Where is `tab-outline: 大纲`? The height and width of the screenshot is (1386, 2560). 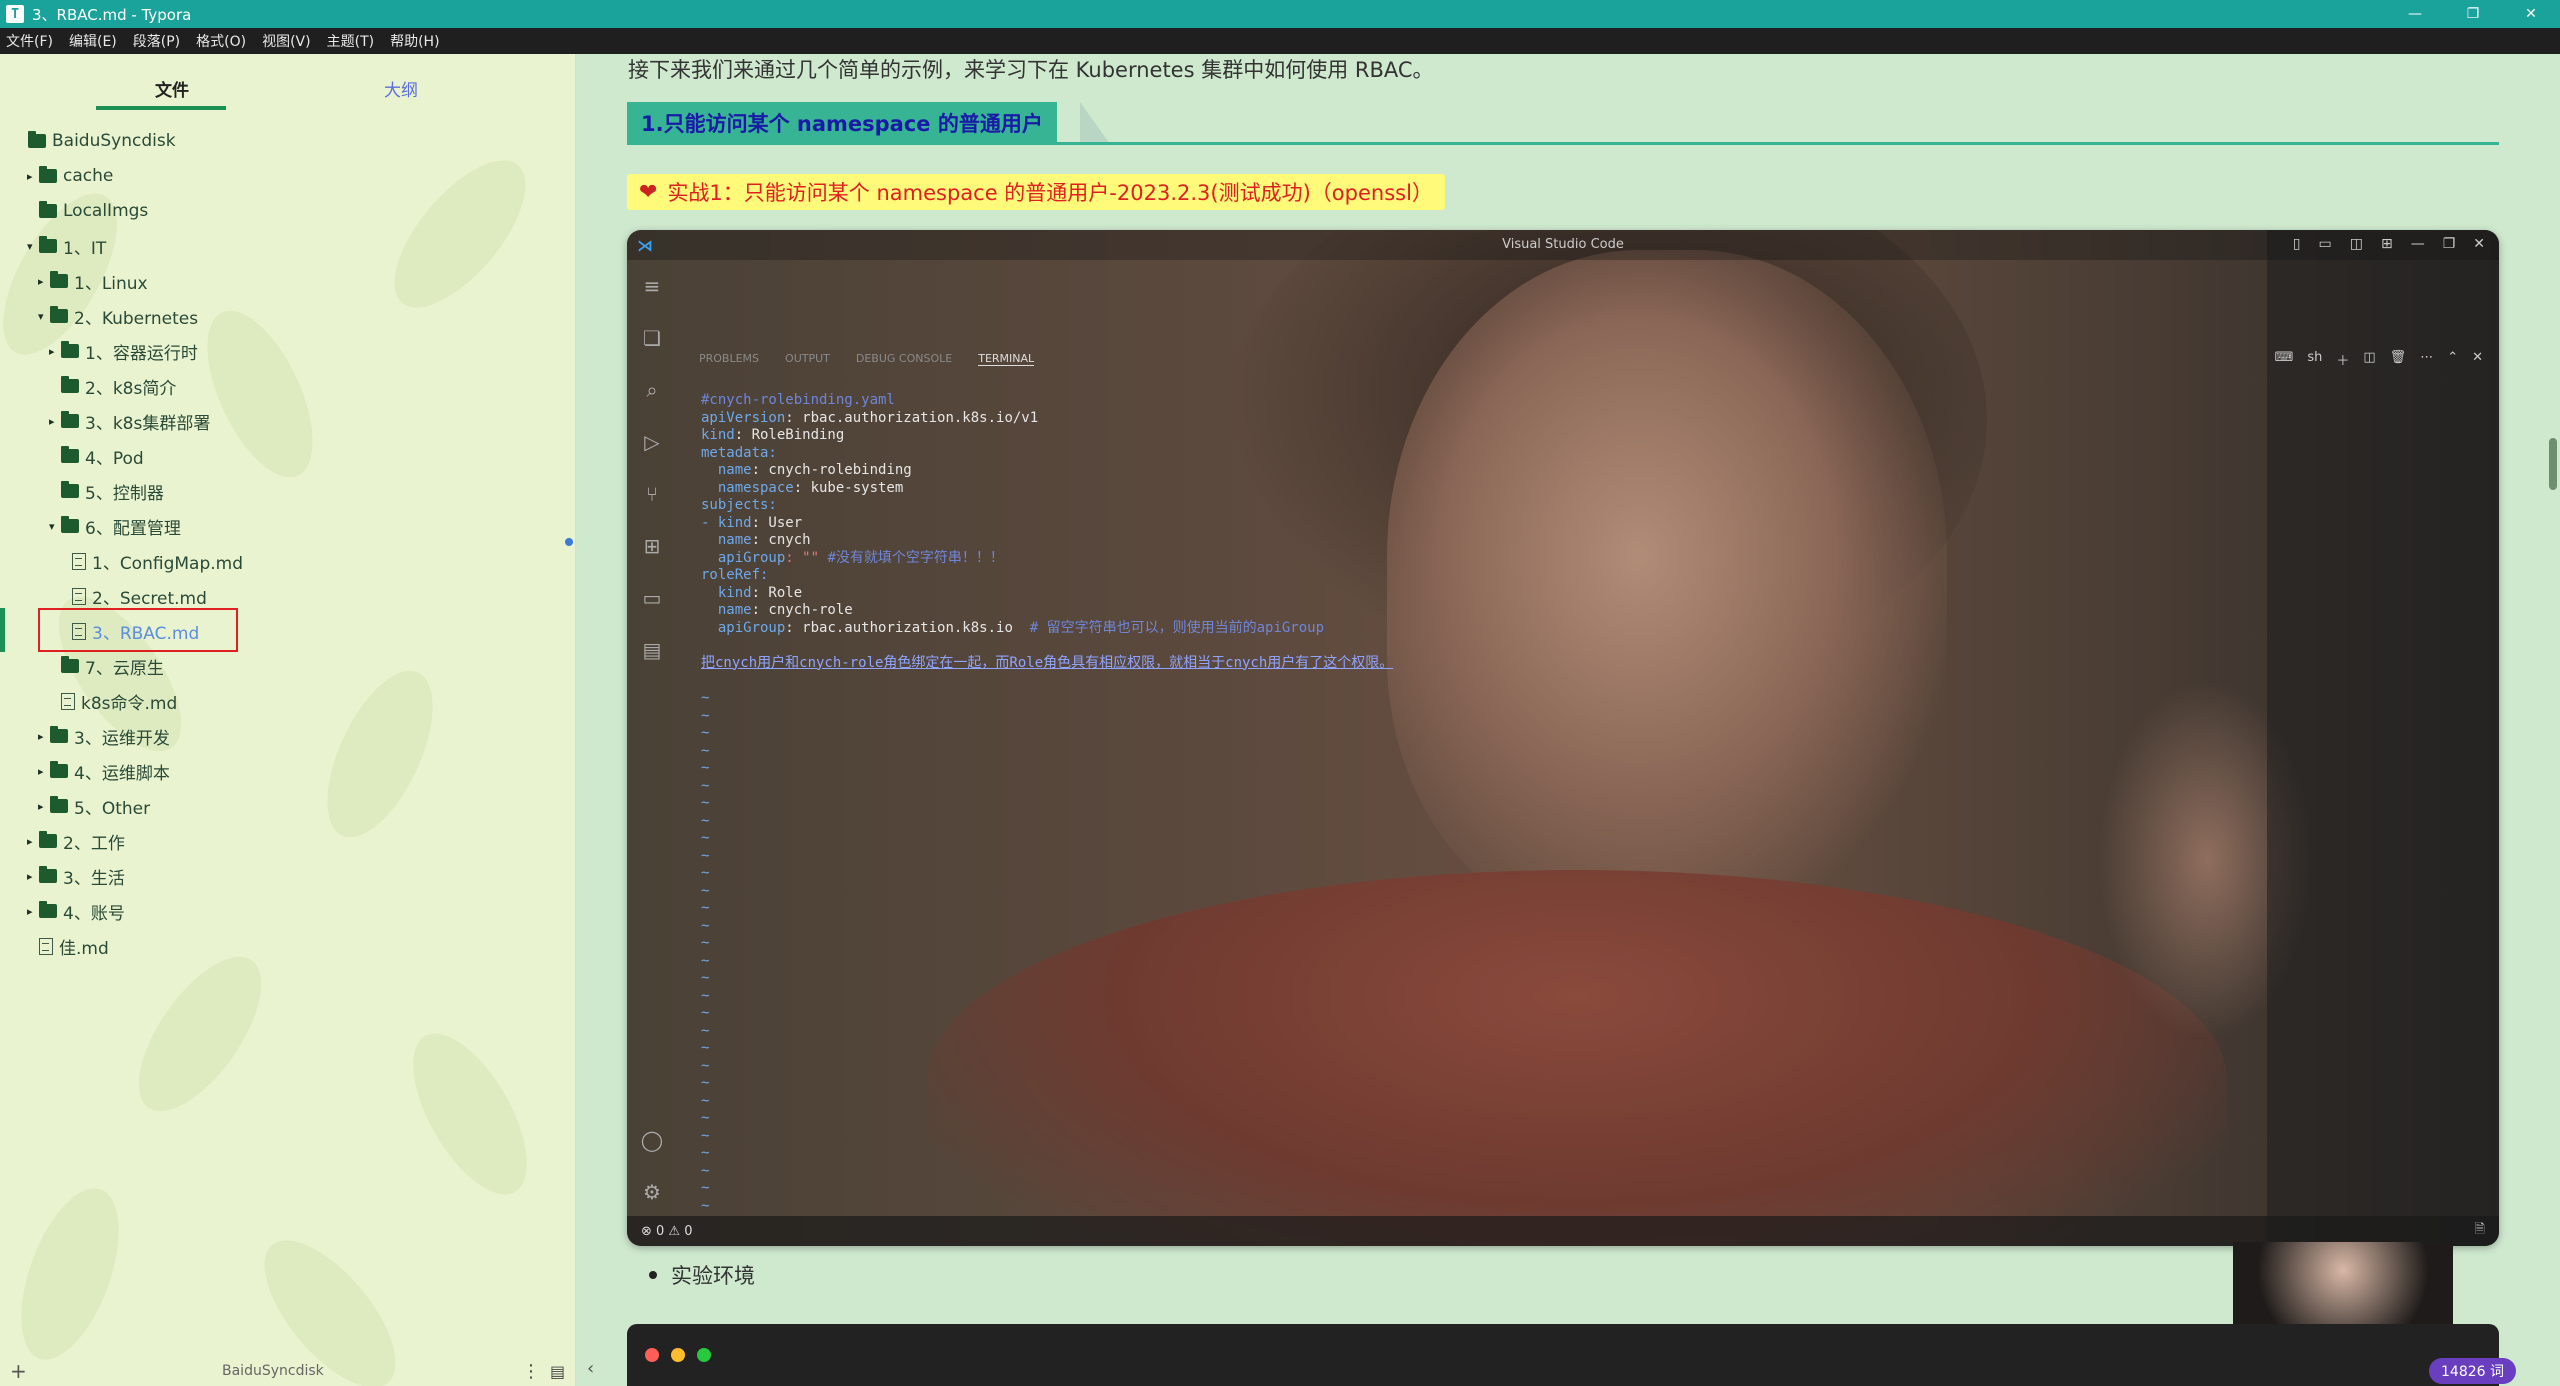 tab-outline: 大纲 is located at coordinates (401, 88).